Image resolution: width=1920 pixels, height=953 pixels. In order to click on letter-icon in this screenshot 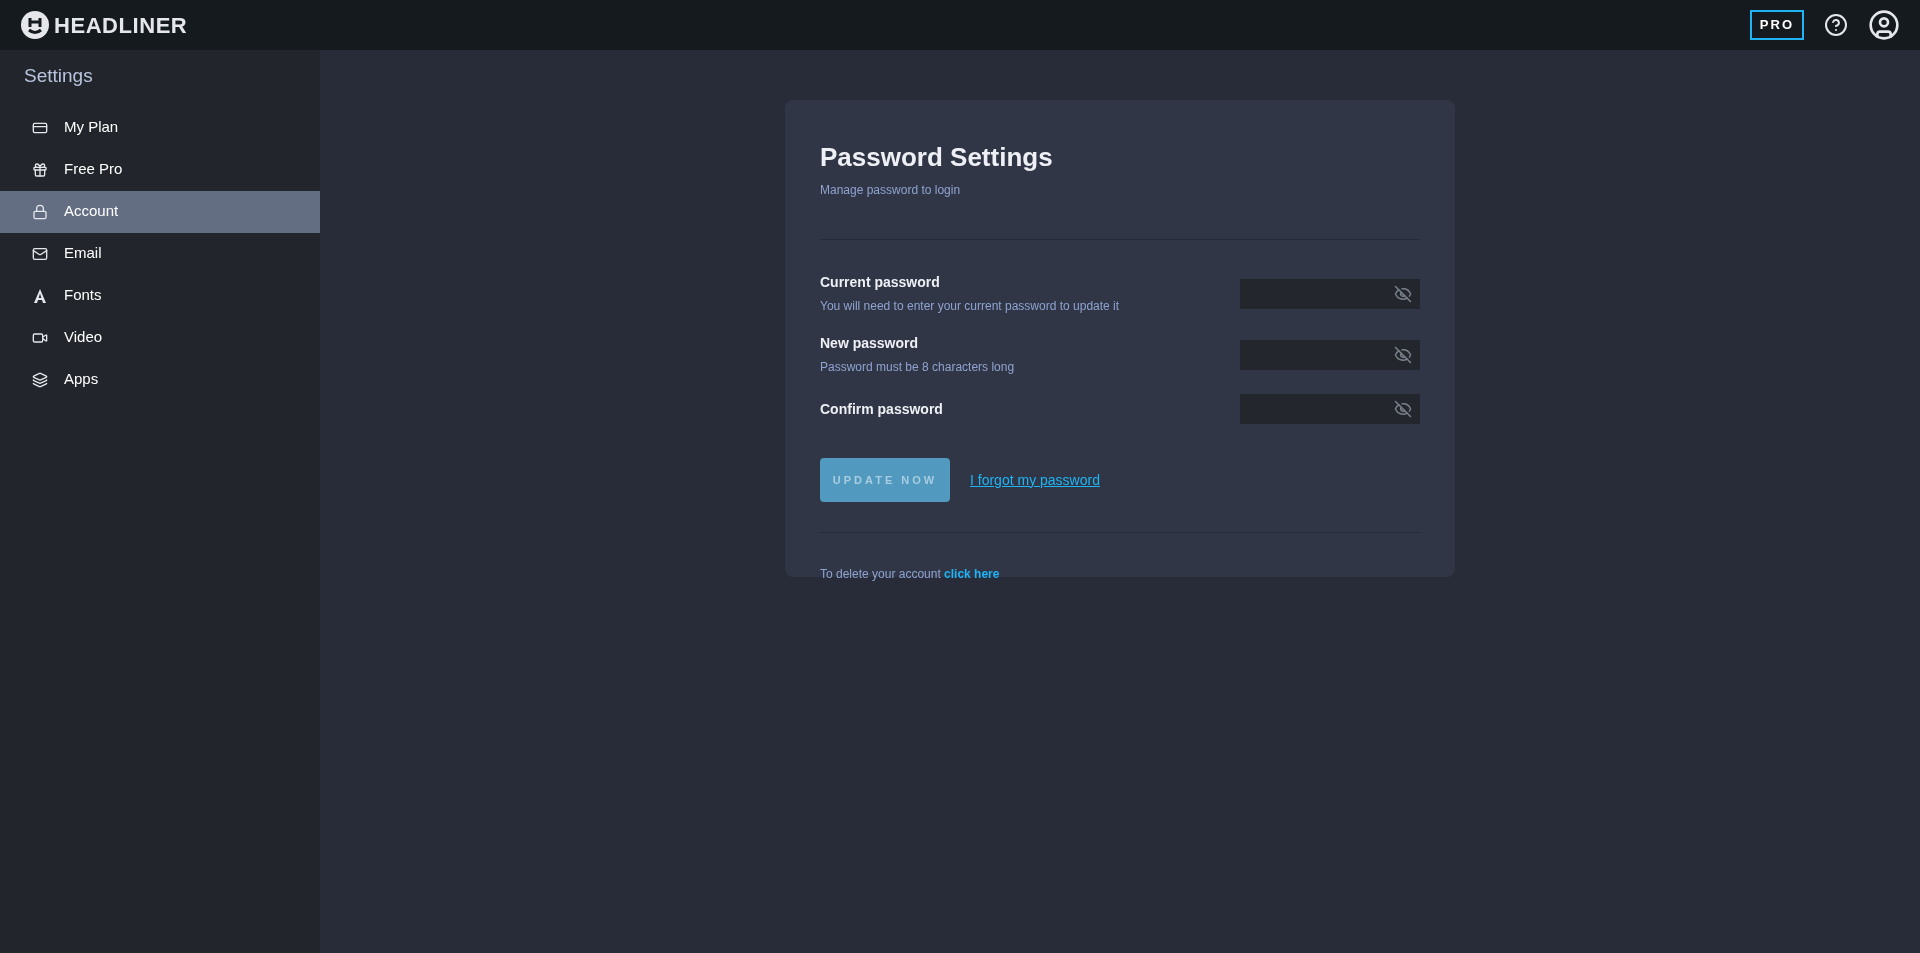, I will do `click(40, 295)`.